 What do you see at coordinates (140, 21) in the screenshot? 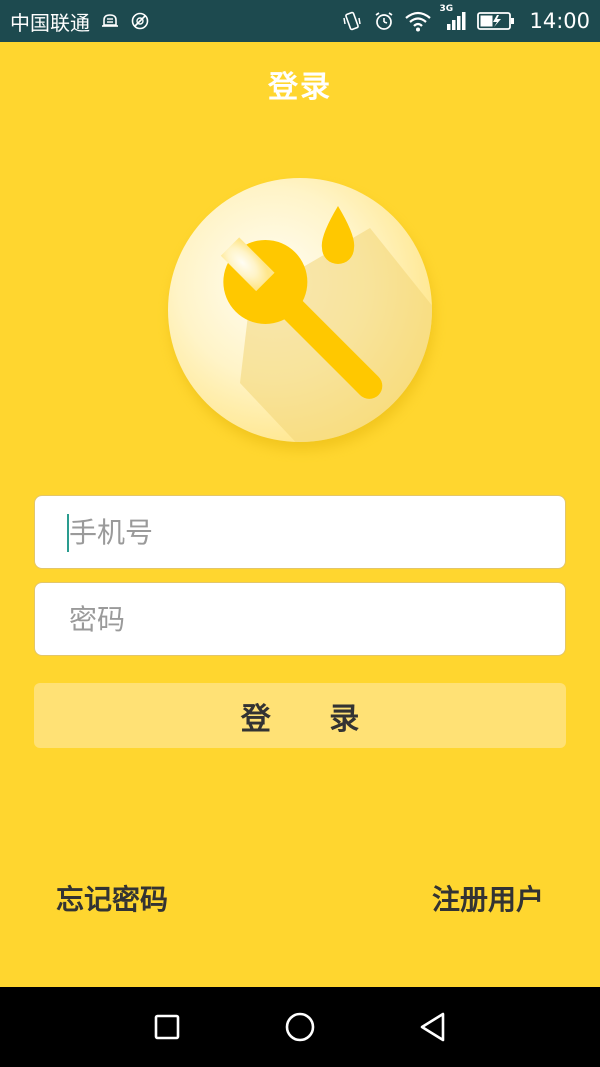
I see `blocked-icon` at bounding box center [140, 21].